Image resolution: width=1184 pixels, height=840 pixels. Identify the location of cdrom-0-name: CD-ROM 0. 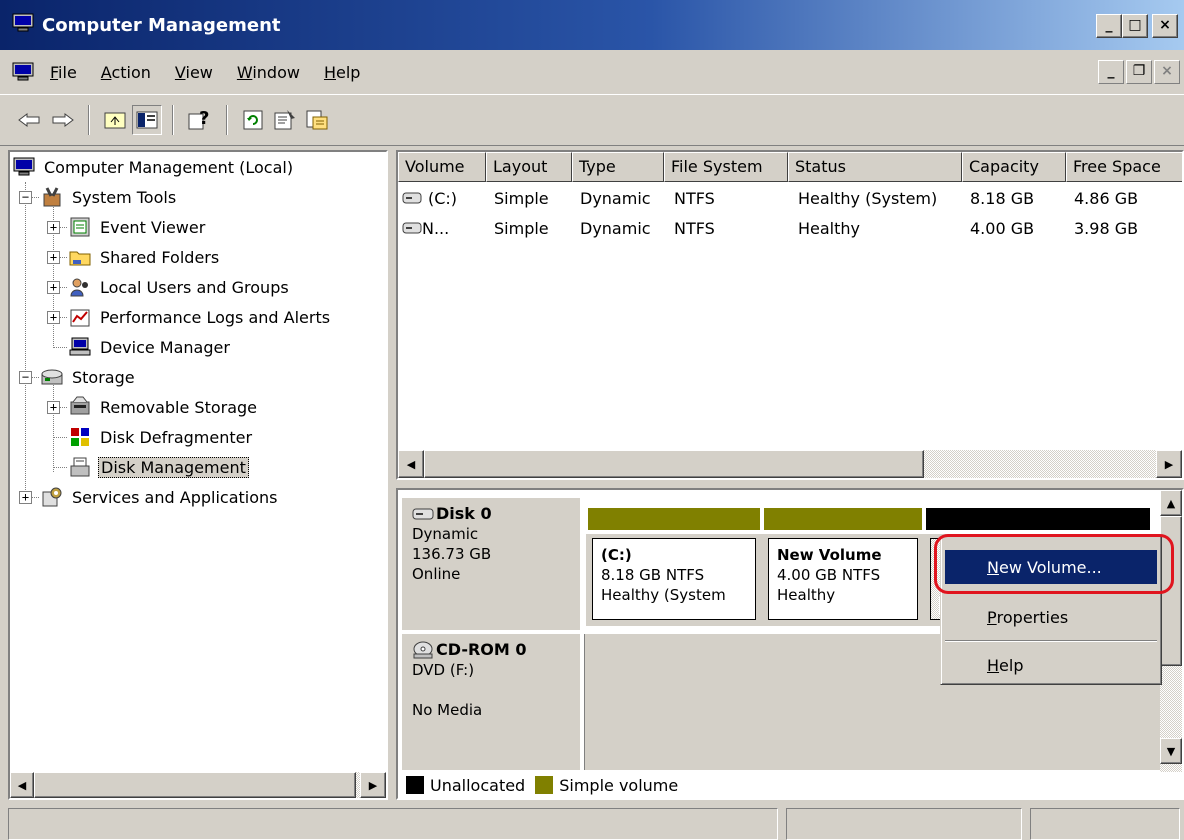
(481, 649).